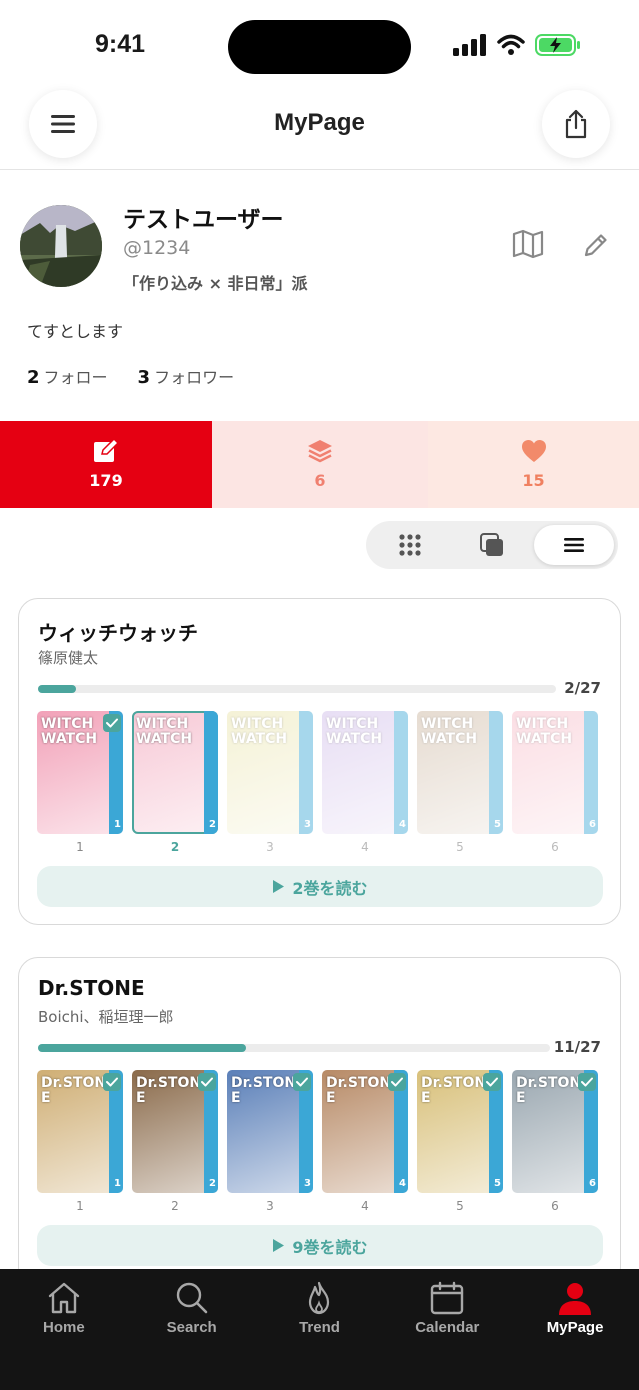  What do you see at coordinates (576, 124) in the screenshot?
I see `share-button` at bounding box center [576, 124].